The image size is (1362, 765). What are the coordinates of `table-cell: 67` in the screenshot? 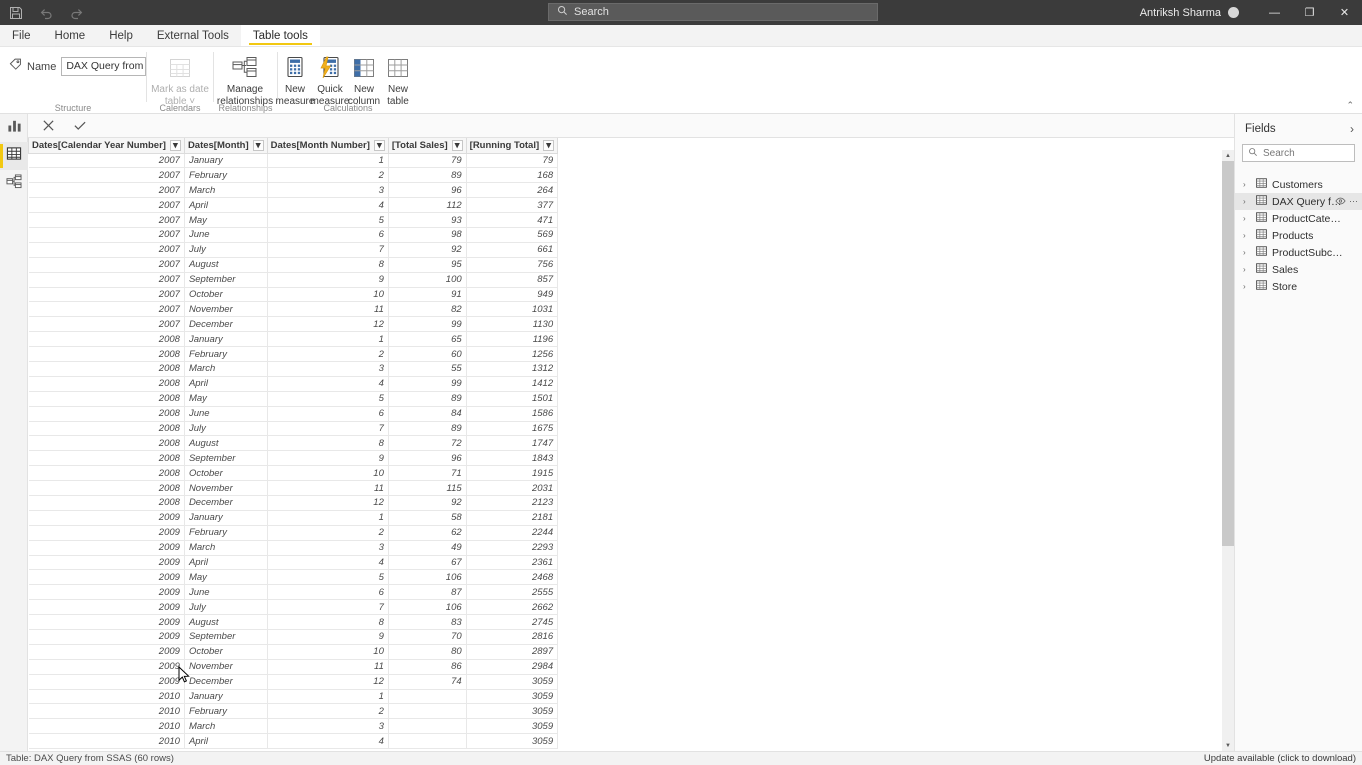 It's located at (427, 563).